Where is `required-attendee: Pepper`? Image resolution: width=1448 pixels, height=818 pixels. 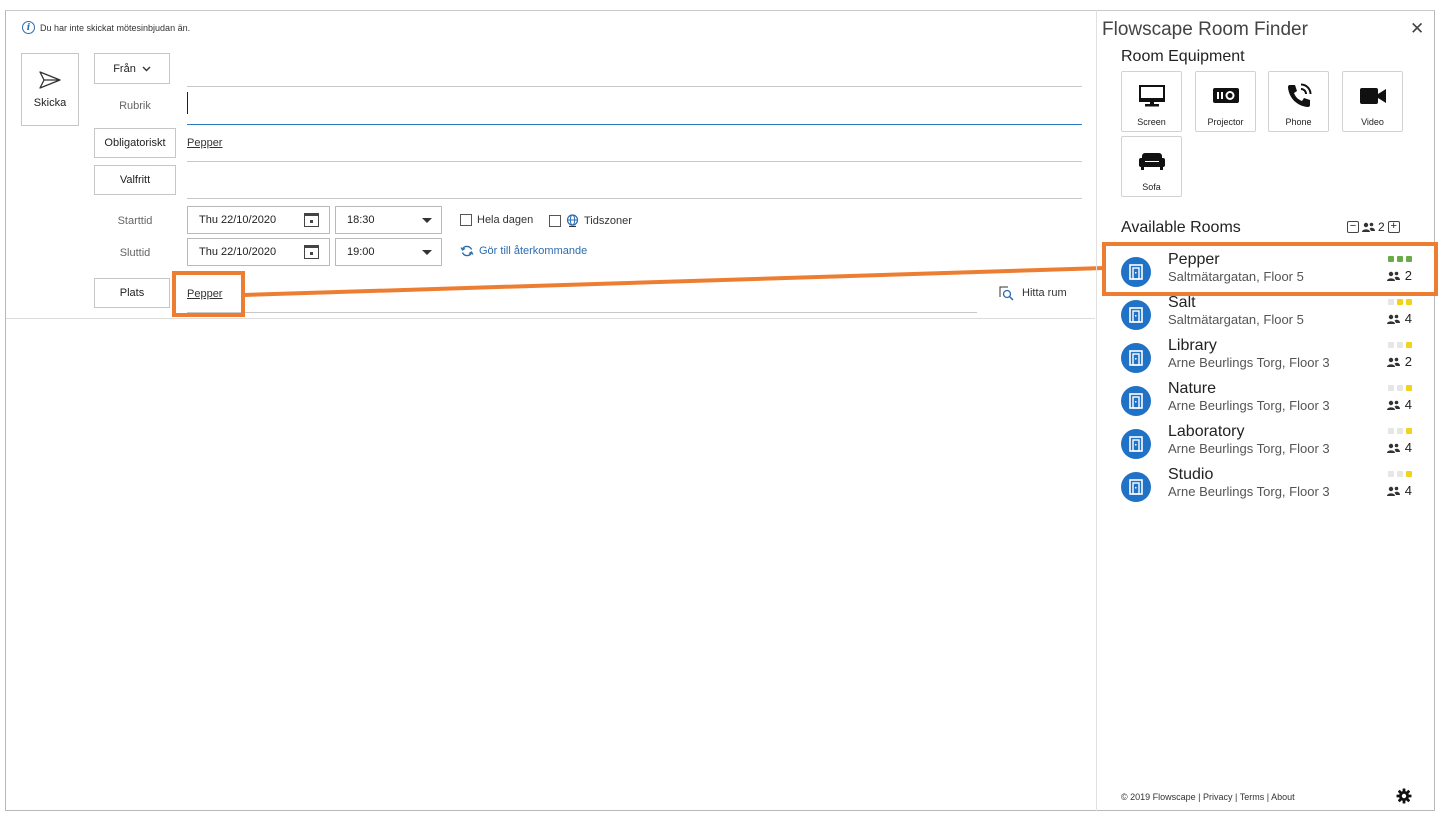
required-attendee: Pepper is located at coordinates (204, 143).